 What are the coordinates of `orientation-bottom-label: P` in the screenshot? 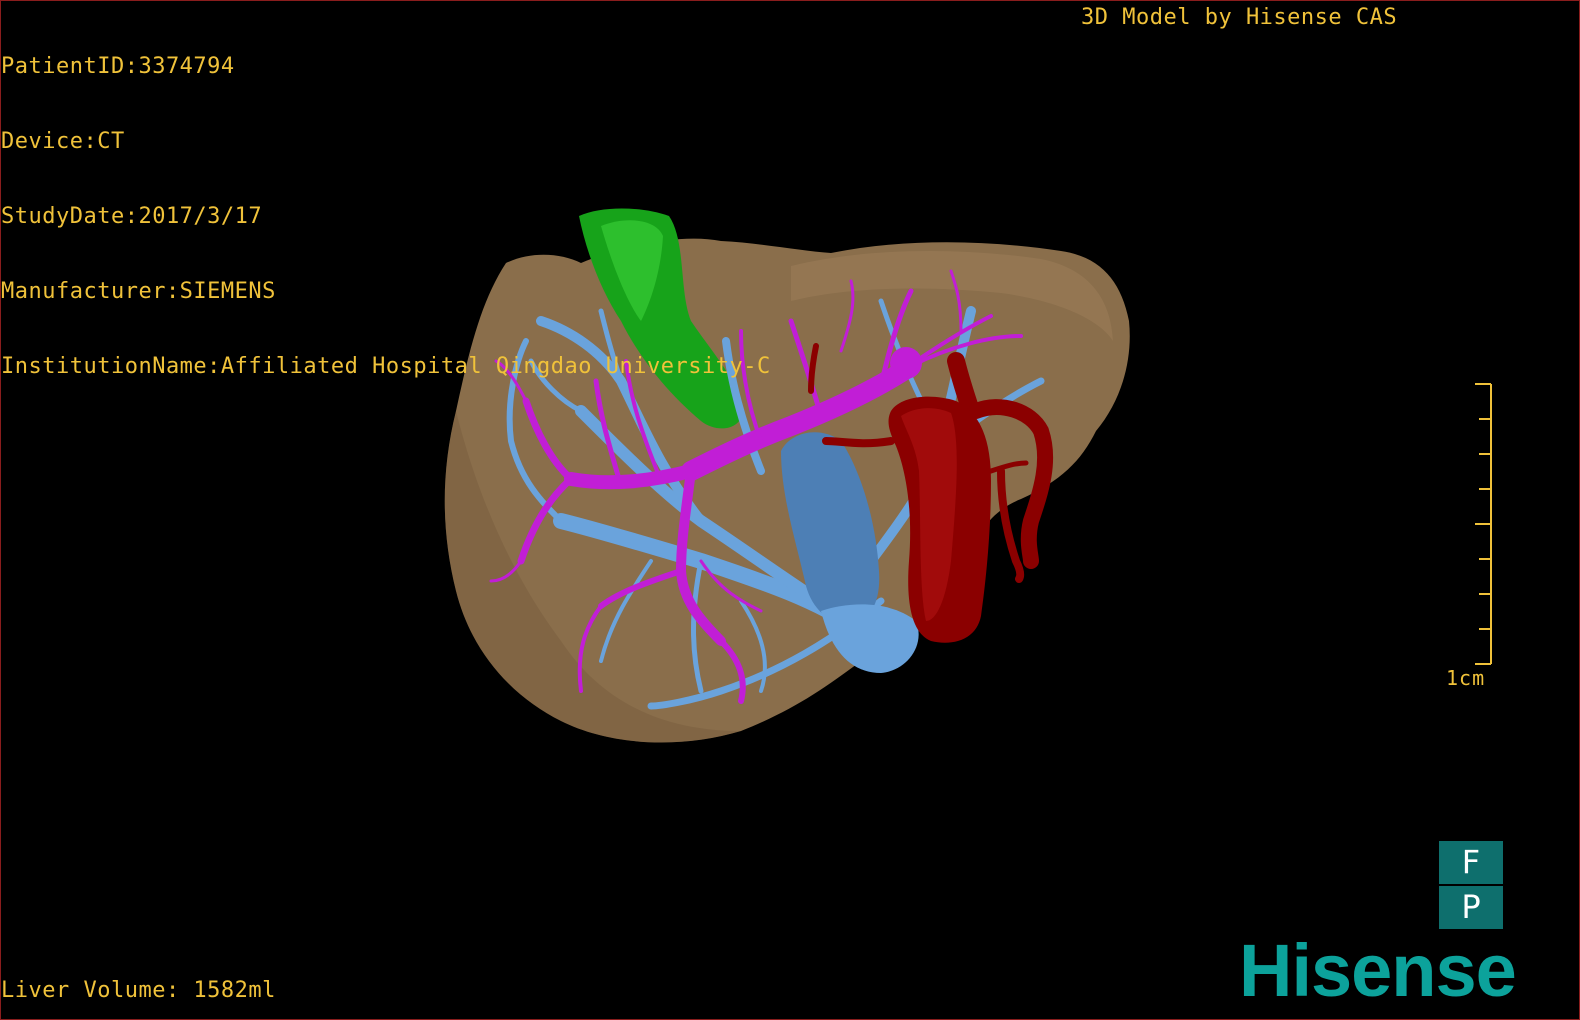 It's located at (1471, 907).